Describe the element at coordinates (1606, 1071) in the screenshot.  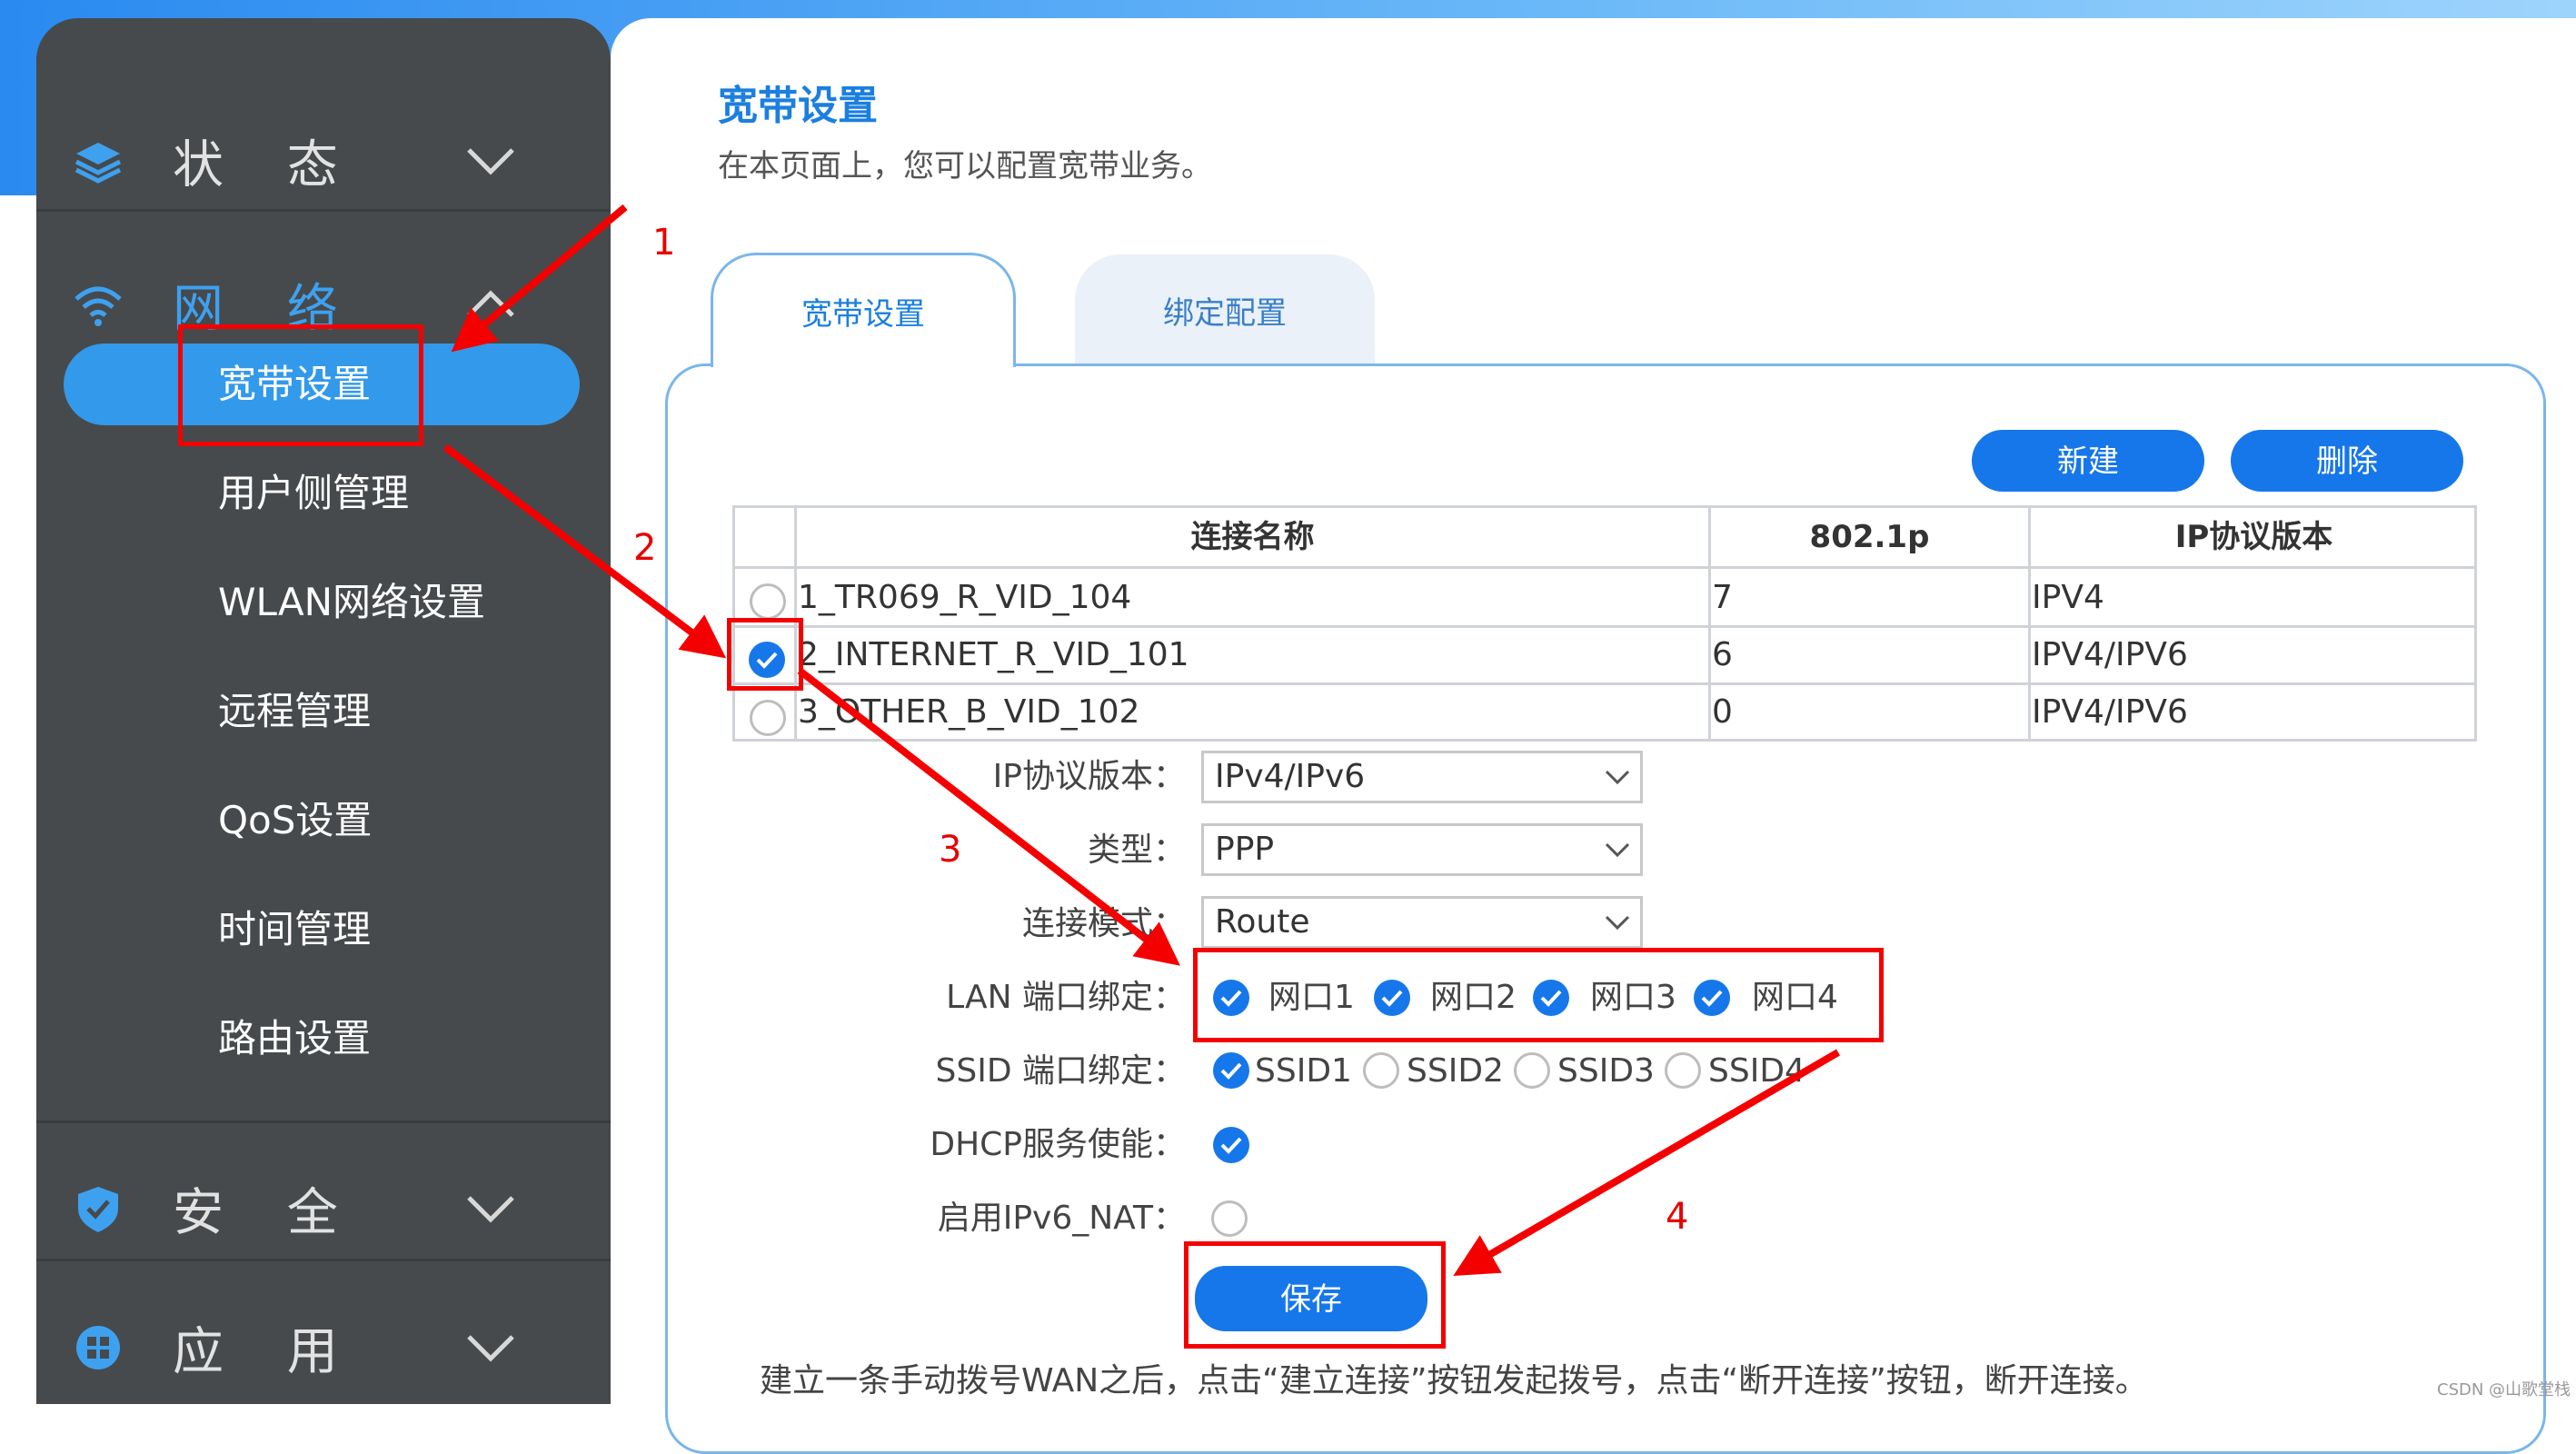
I see `ssid-3-label: SSID3` at that location.